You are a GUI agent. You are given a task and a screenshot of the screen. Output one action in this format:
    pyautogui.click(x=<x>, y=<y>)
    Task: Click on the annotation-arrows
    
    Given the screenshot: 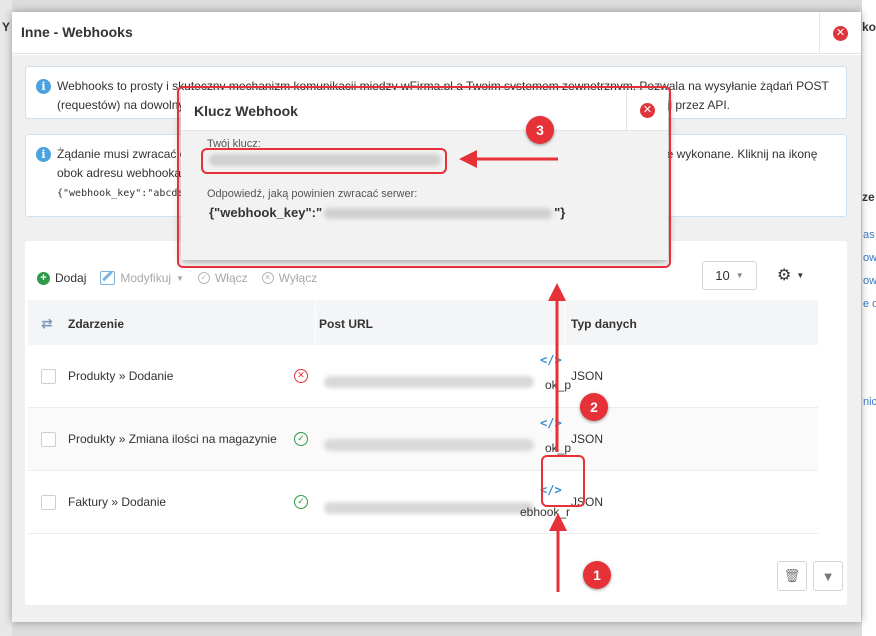 What is the action you would take?
    pyautogui.click(x=513, y=371)
    